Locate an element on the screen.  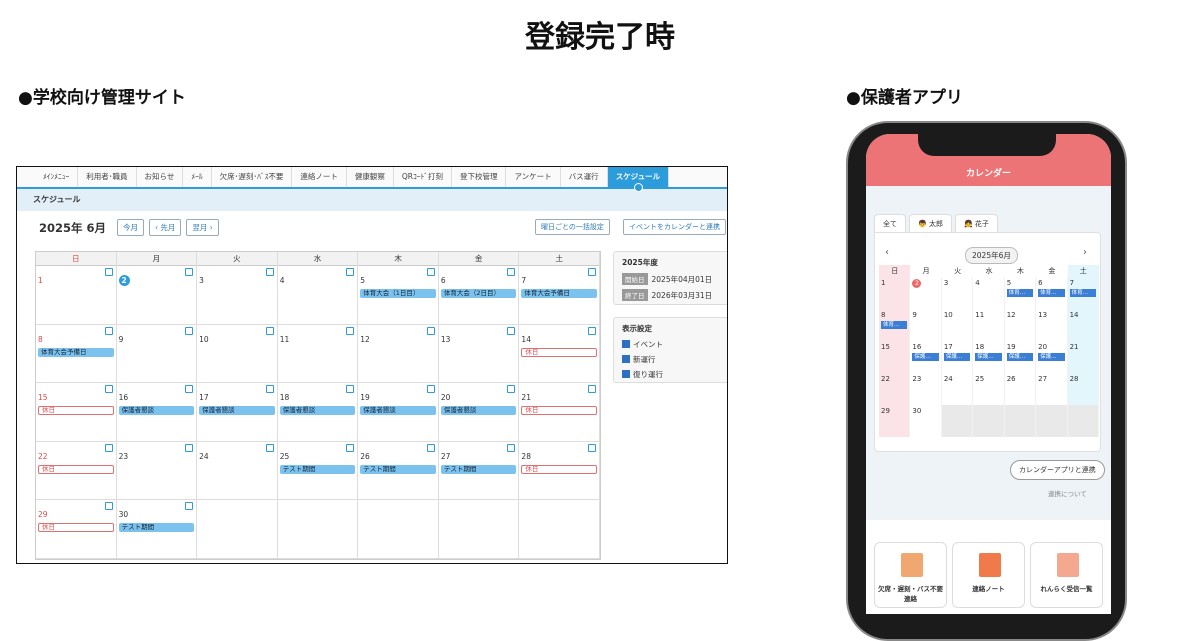
display-checkbox: 新運行 is located at coordinates (671, 359).